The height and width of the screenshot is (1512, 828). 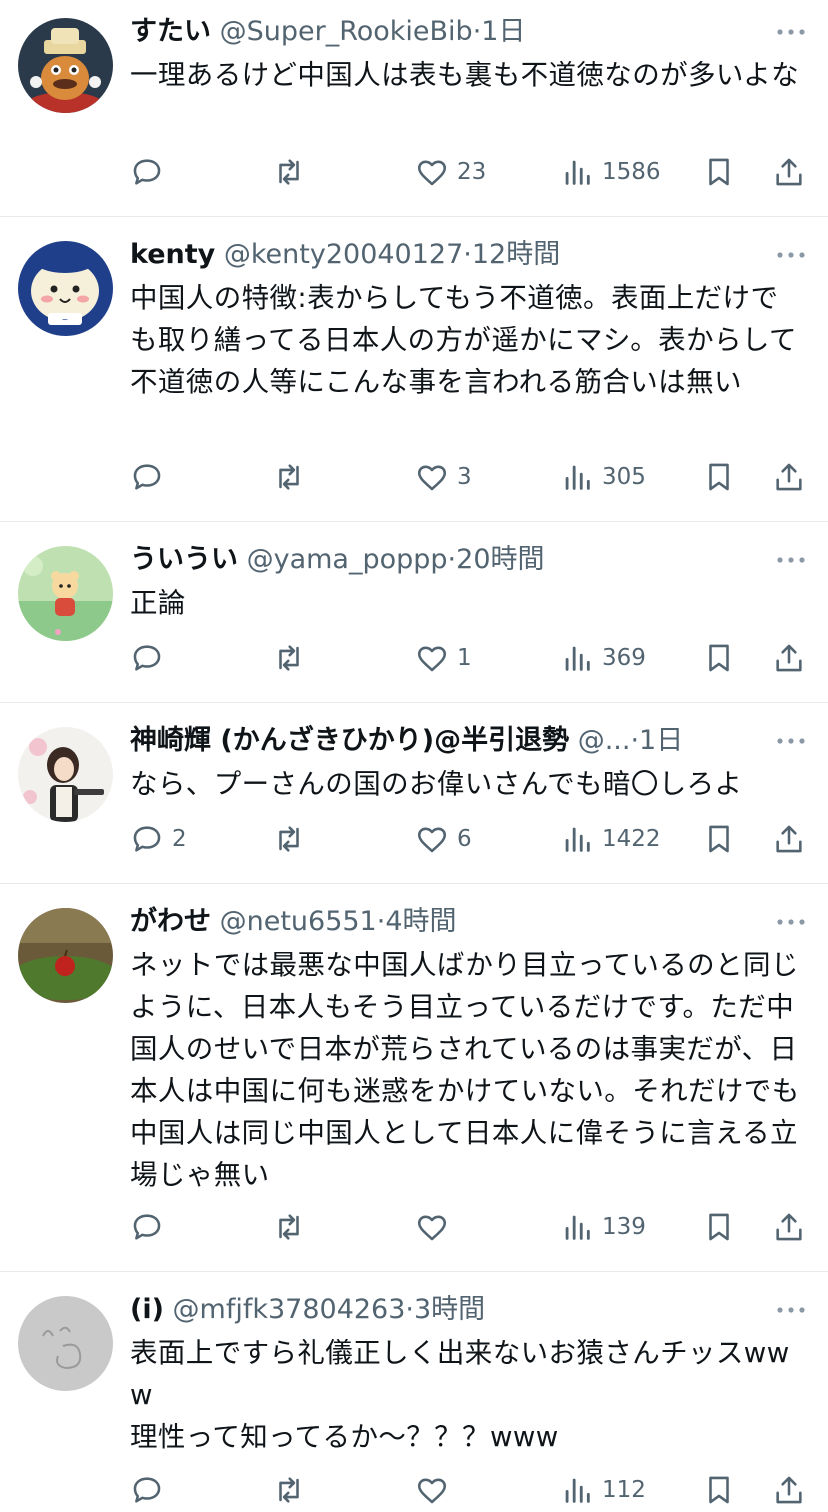 What do you see at coordinates (414, 612) in the screenshot?
I see `tweet: ういうい @yama_poppp·20時間 正論 1 369` at bounding box center [414, 612].